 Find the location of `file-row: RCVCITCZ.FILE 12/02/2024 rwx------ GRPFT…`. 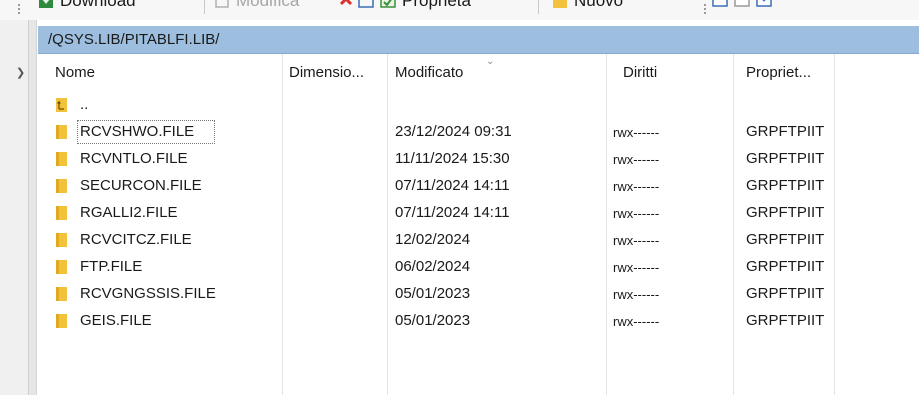

file-row: RCVCITCZ.FILE 12/02/2024 rwx------ GRPFT… is located at coordinates (478, 240).